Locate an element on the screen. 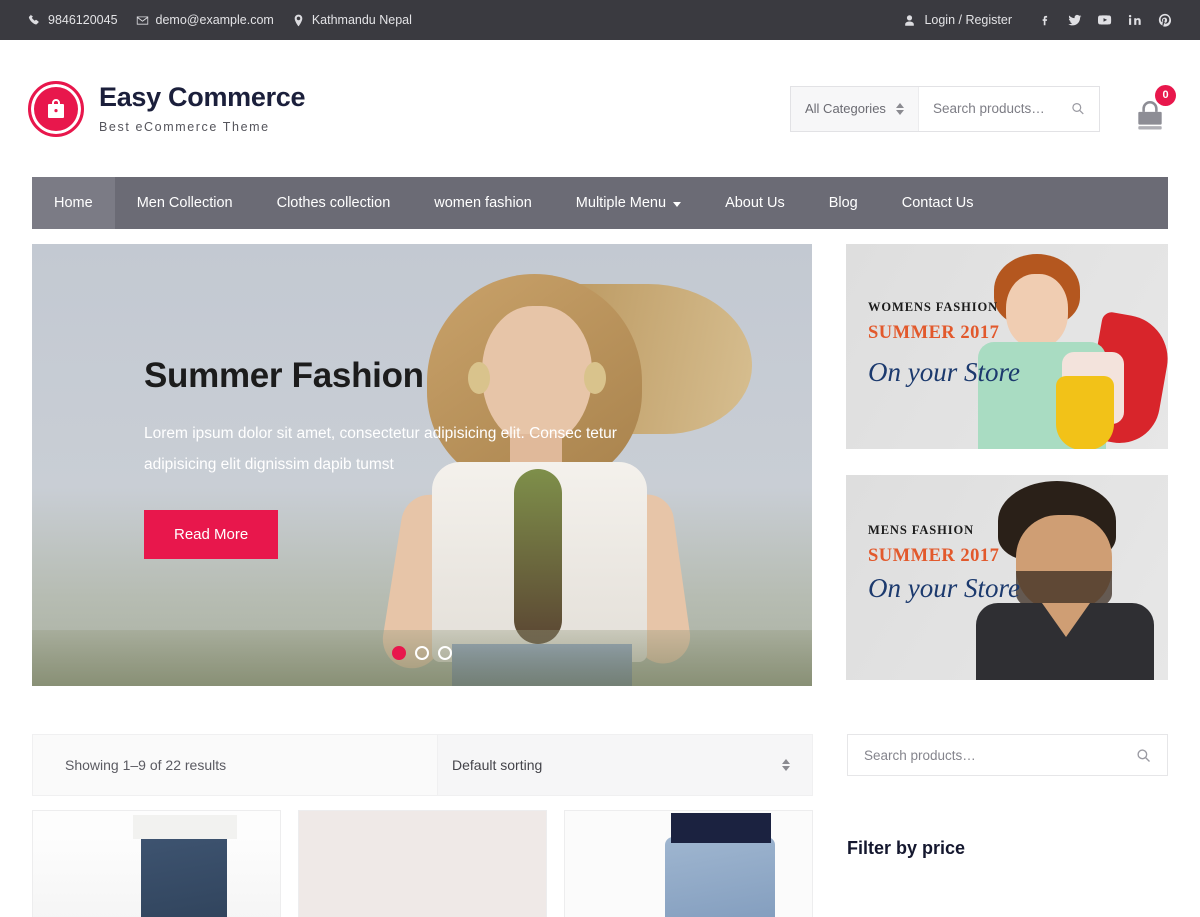  location-text: Kathmandu Nepal is located at coordinates (361, 20).